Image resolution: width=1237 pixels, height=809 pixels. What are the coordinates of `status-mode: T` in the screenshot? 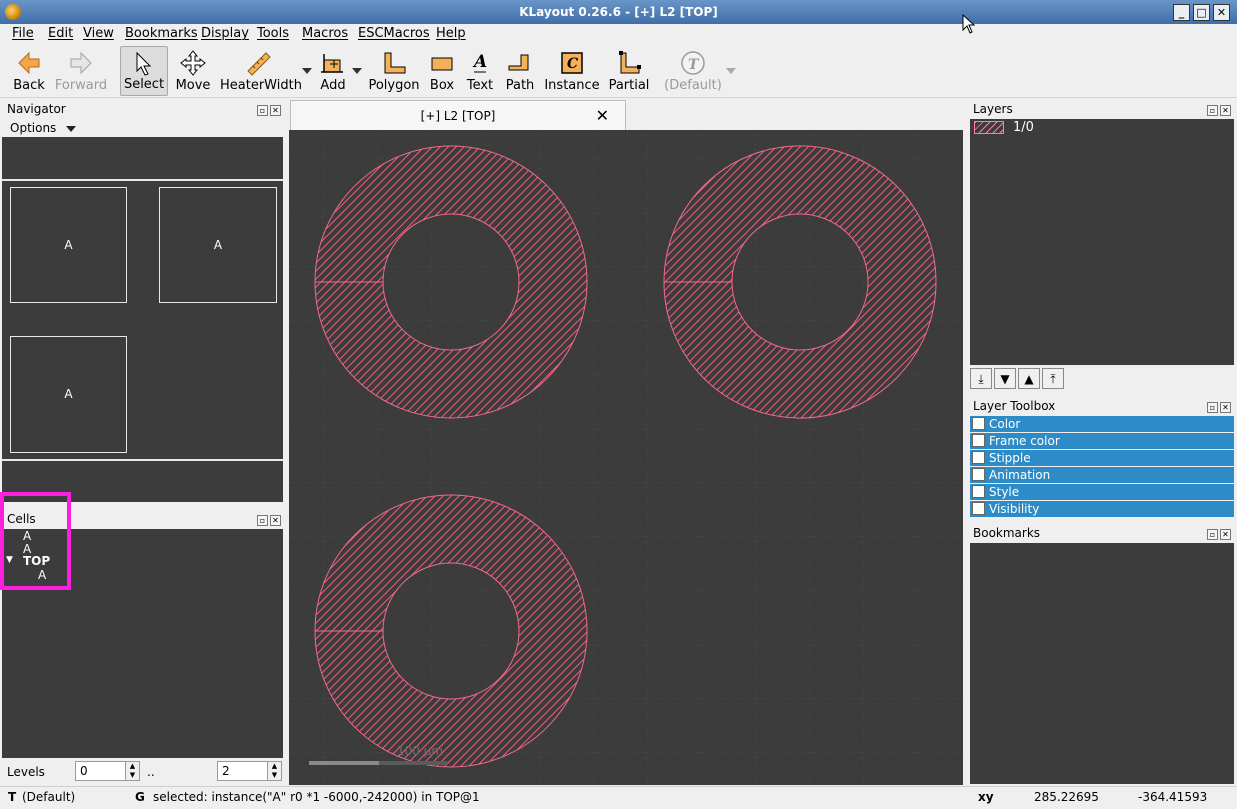 It's located at (12, 797).